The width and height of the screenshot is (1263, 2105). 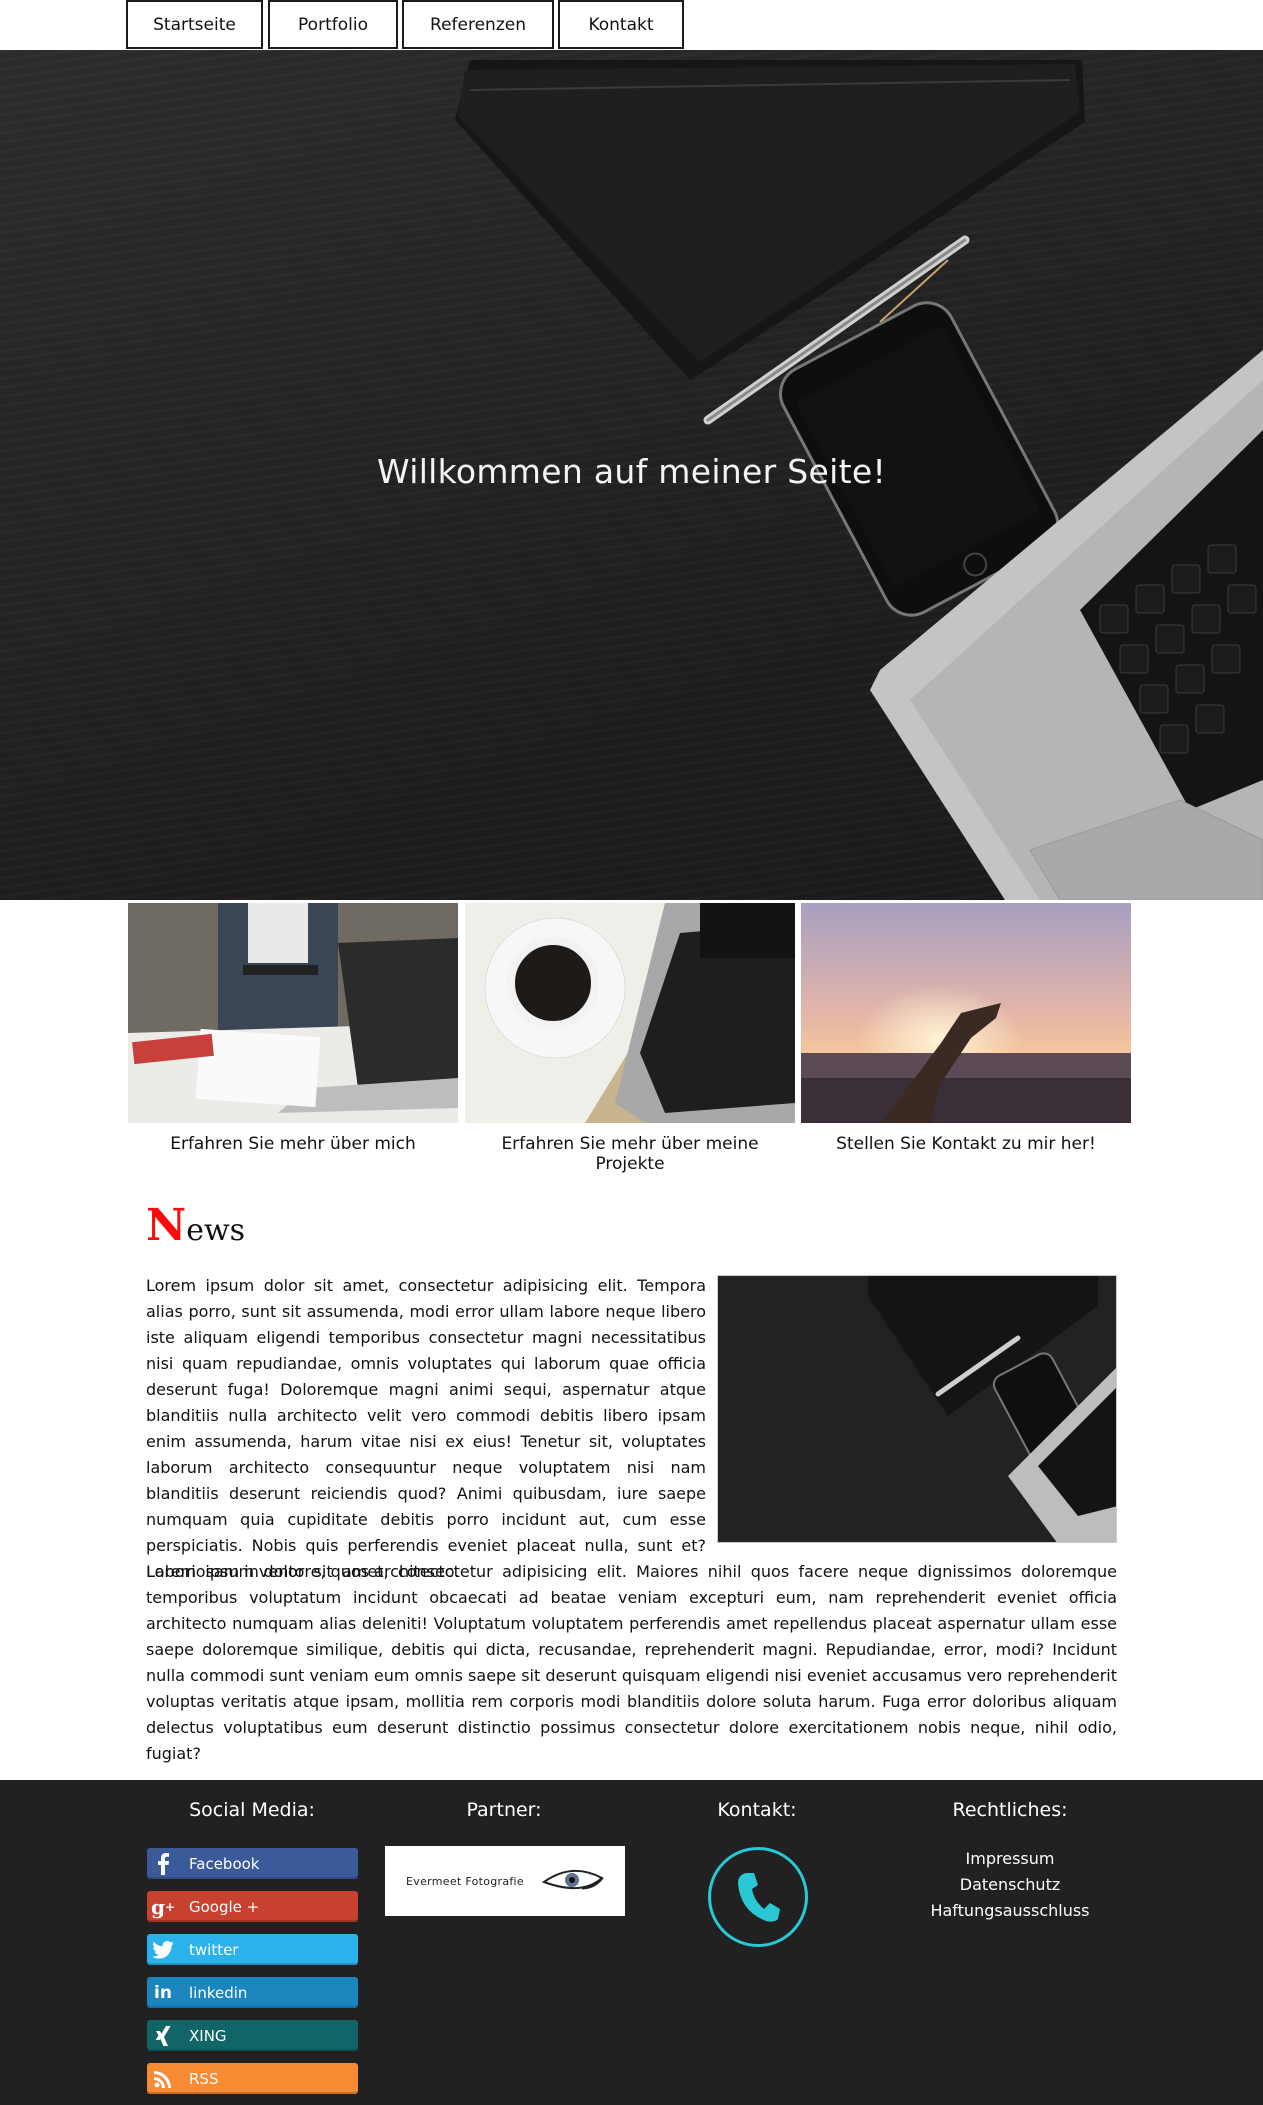 I want to click on nav-referenzen: Referenzen, so click(x=478, y=24).